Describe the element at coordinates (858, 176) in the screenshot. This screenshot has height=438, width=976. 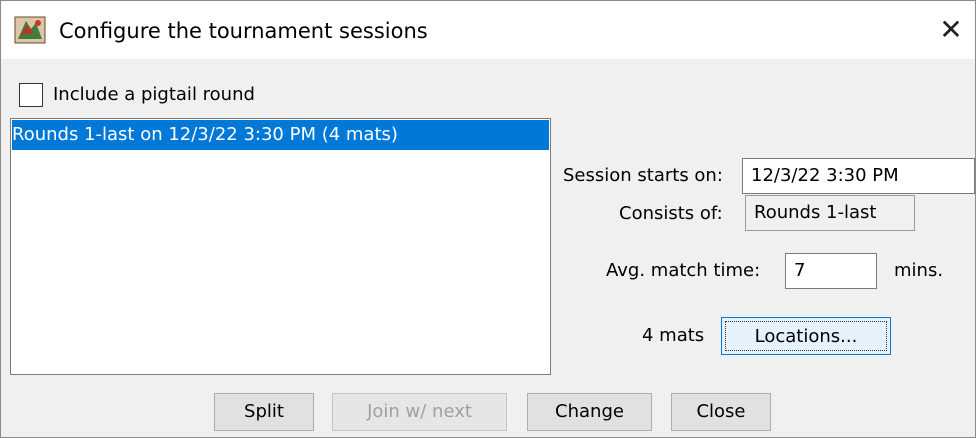
I see `session-start-field: 12/3/22 3:30 PM` at that location.